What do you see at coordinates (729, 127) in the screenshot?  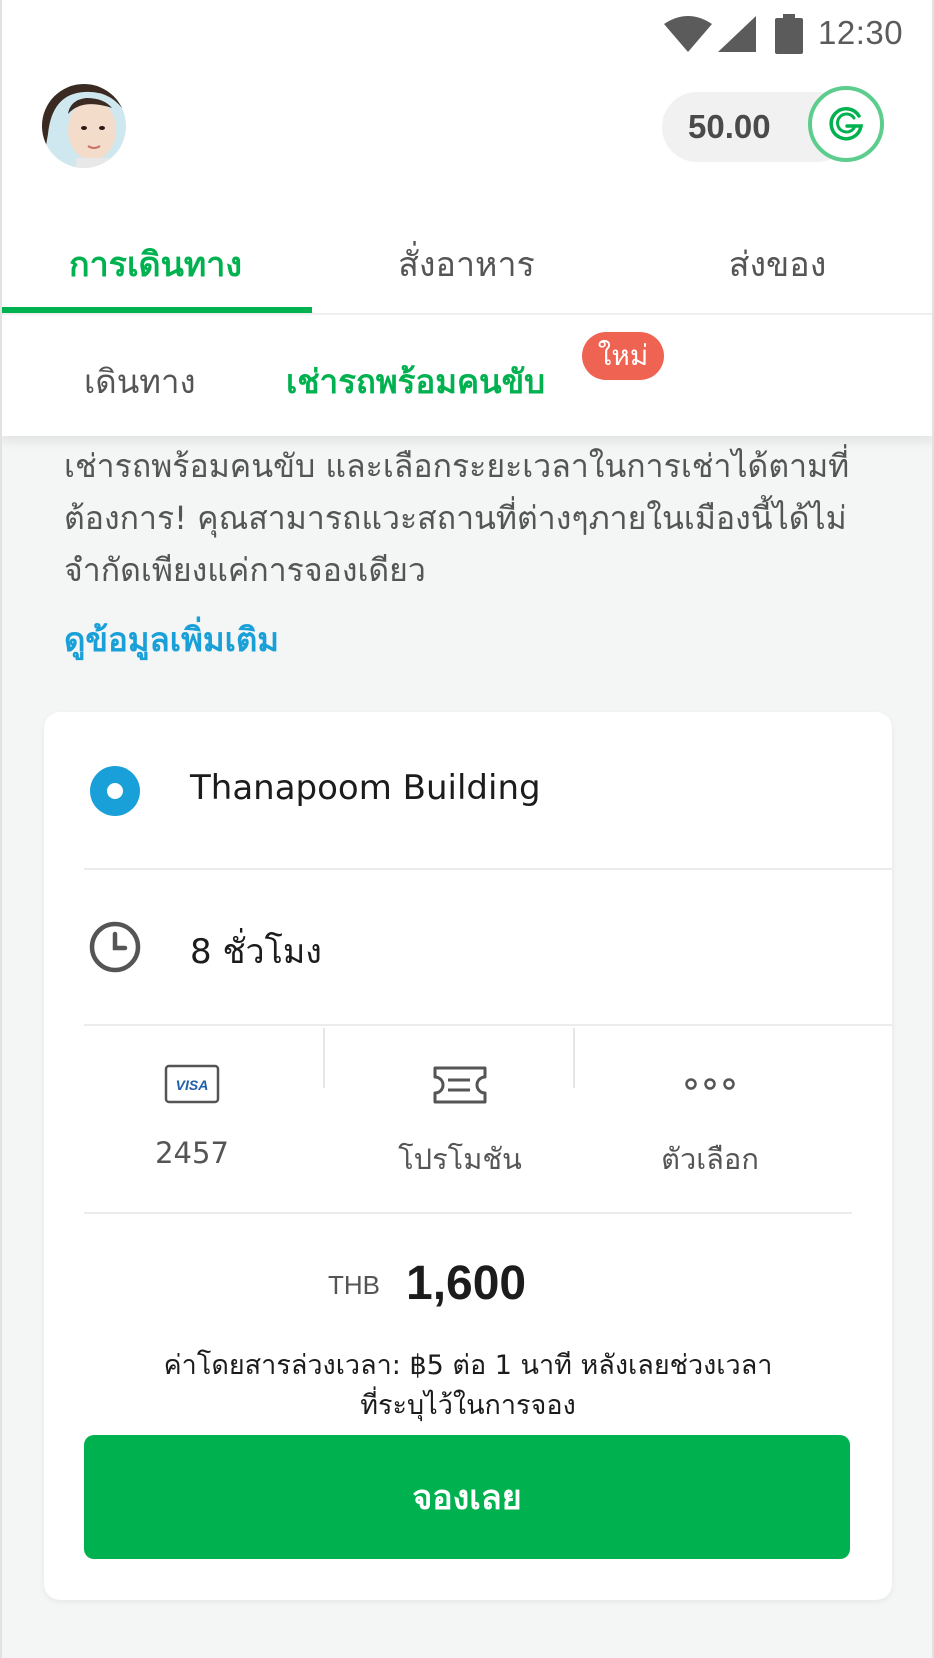 I see `wallet-balance: 50.00` at bounding box center [729, 127].